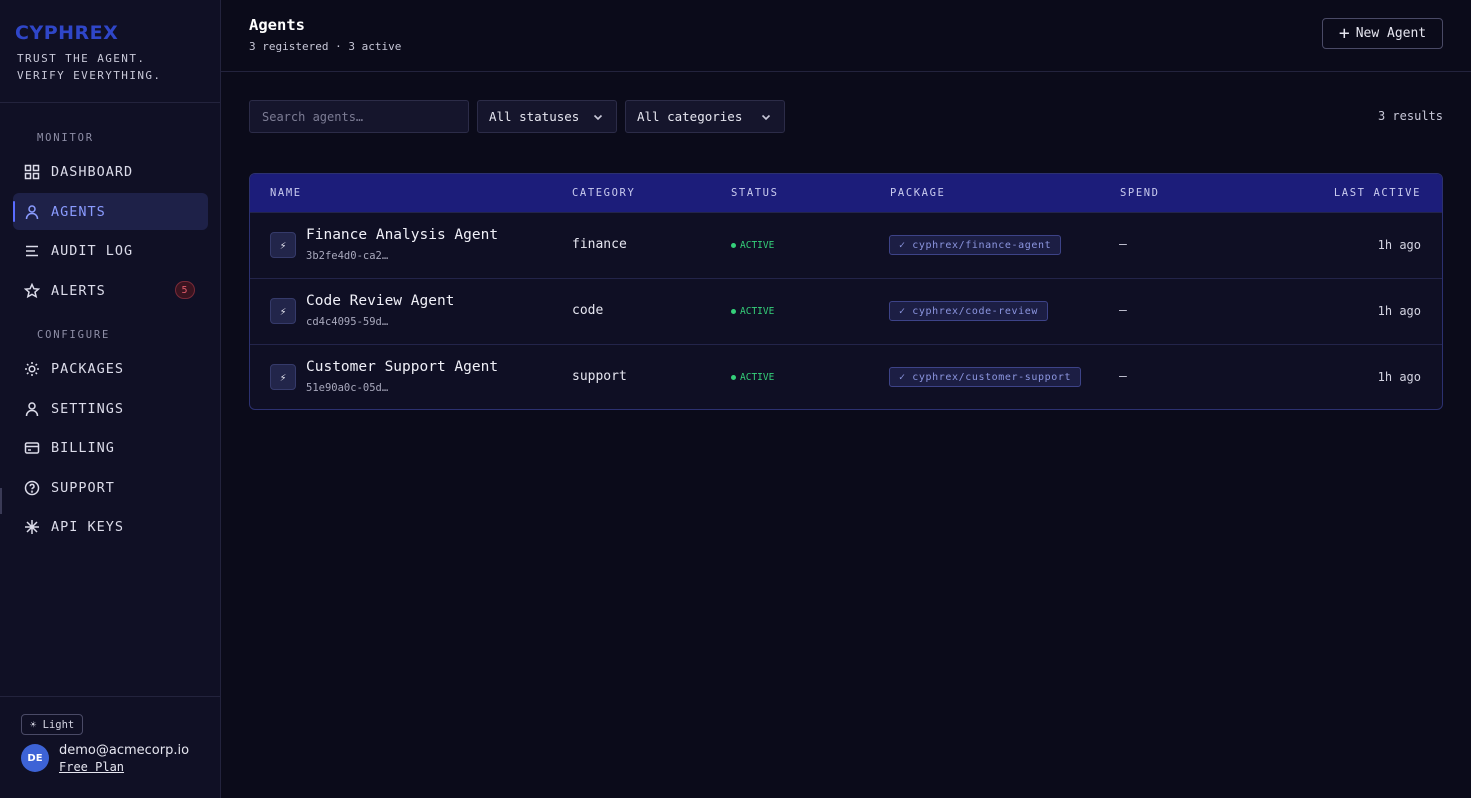  I want to click on star-icon, so click(32, 290).